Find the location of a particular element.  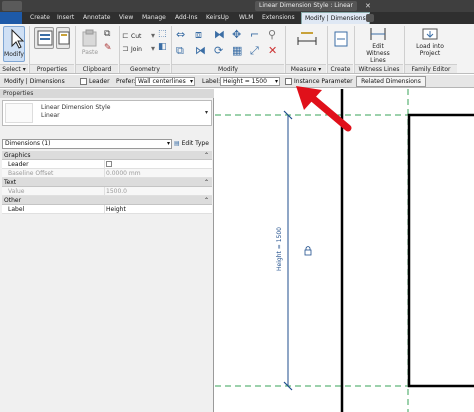

property-row-label: Label Height is located at coordinates (107, 209).